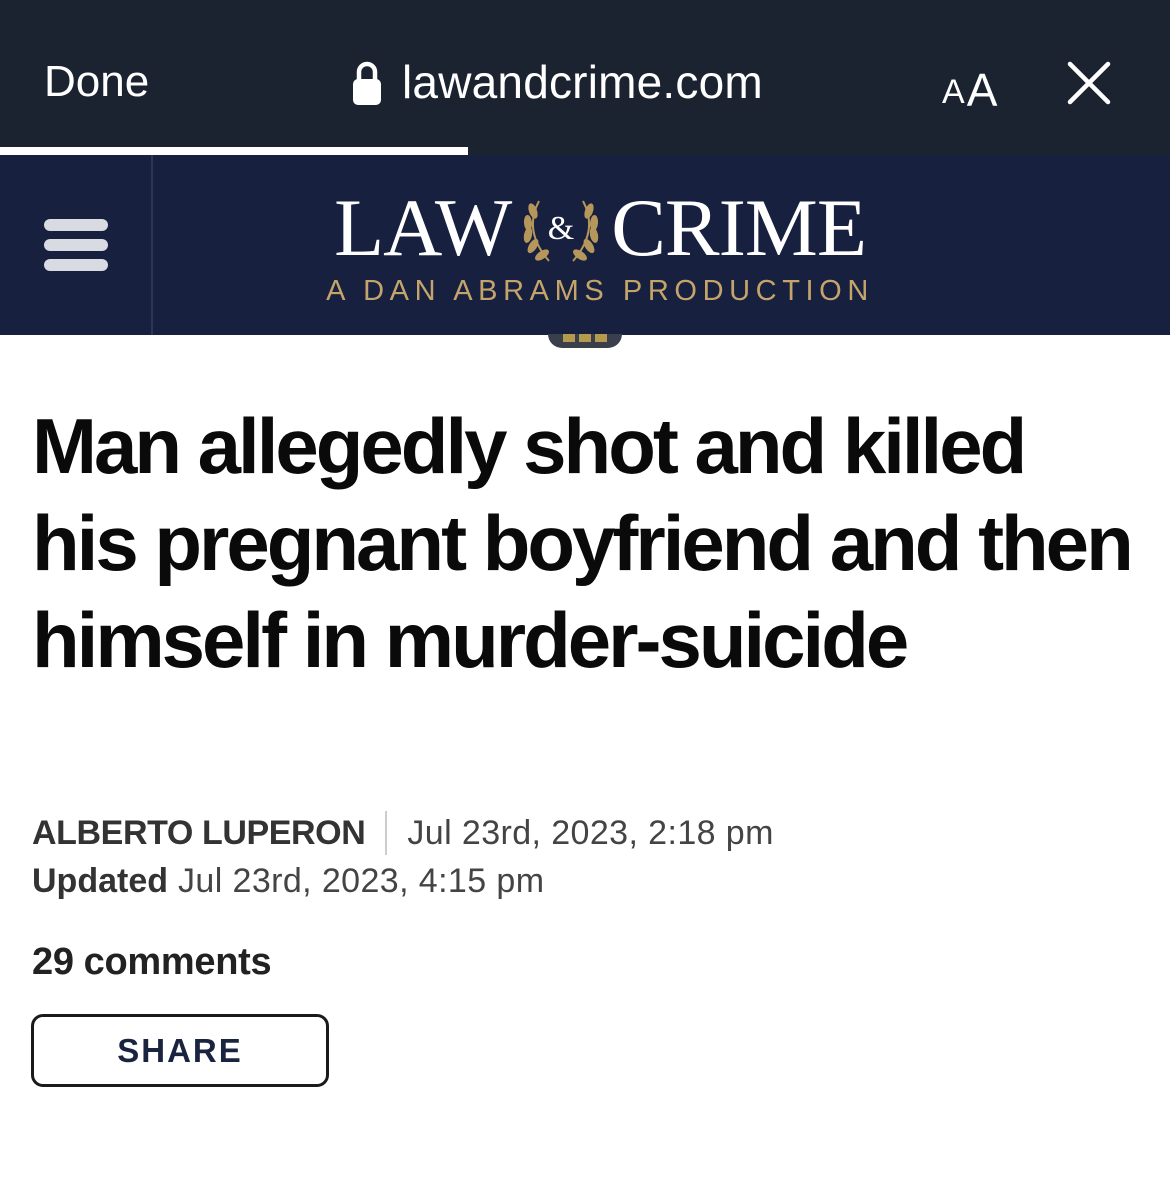  What do you see at coordinates (199, 833) in the screenshot?
I see `author-link: ALBERTO LUPERON` at bounding box center [199, 833].